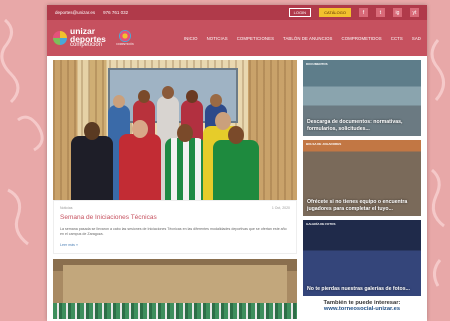 This screenshot has height=321, width=450. Describe the element at coordinates (324, 144) in the screenshot. I see `players-pool-tag: BOLSA DE JUGADORES` at that location.